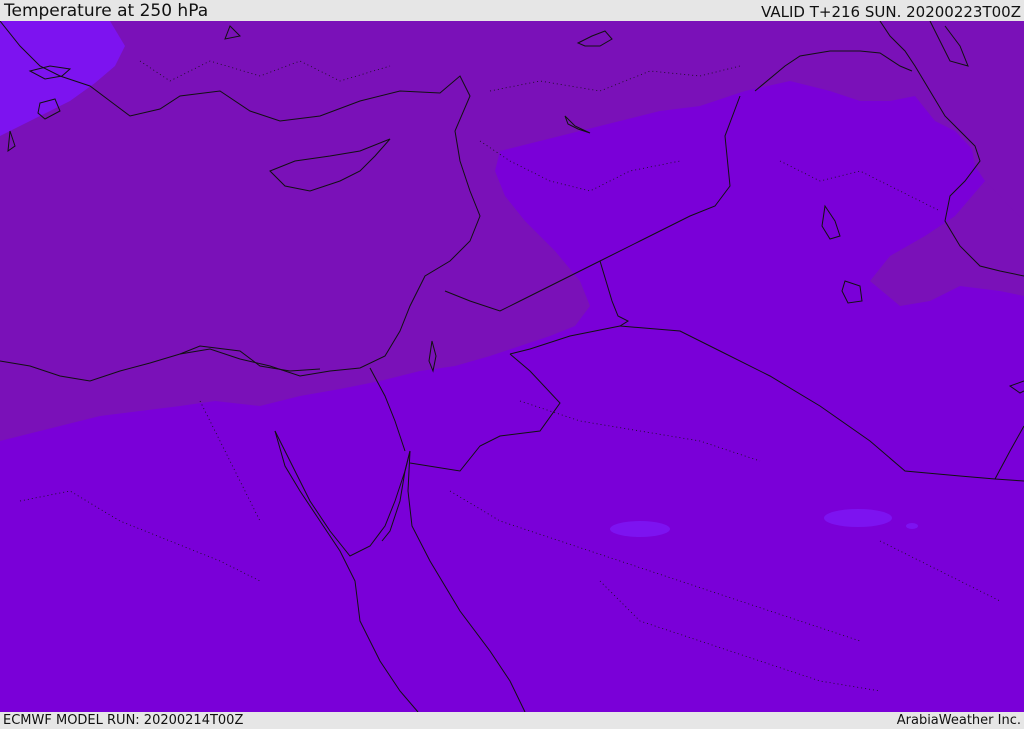  Describe the element at coordinates (958, 720) in the screenshot. I see `credit-label: ArabiaWeather Inc.` at that location.